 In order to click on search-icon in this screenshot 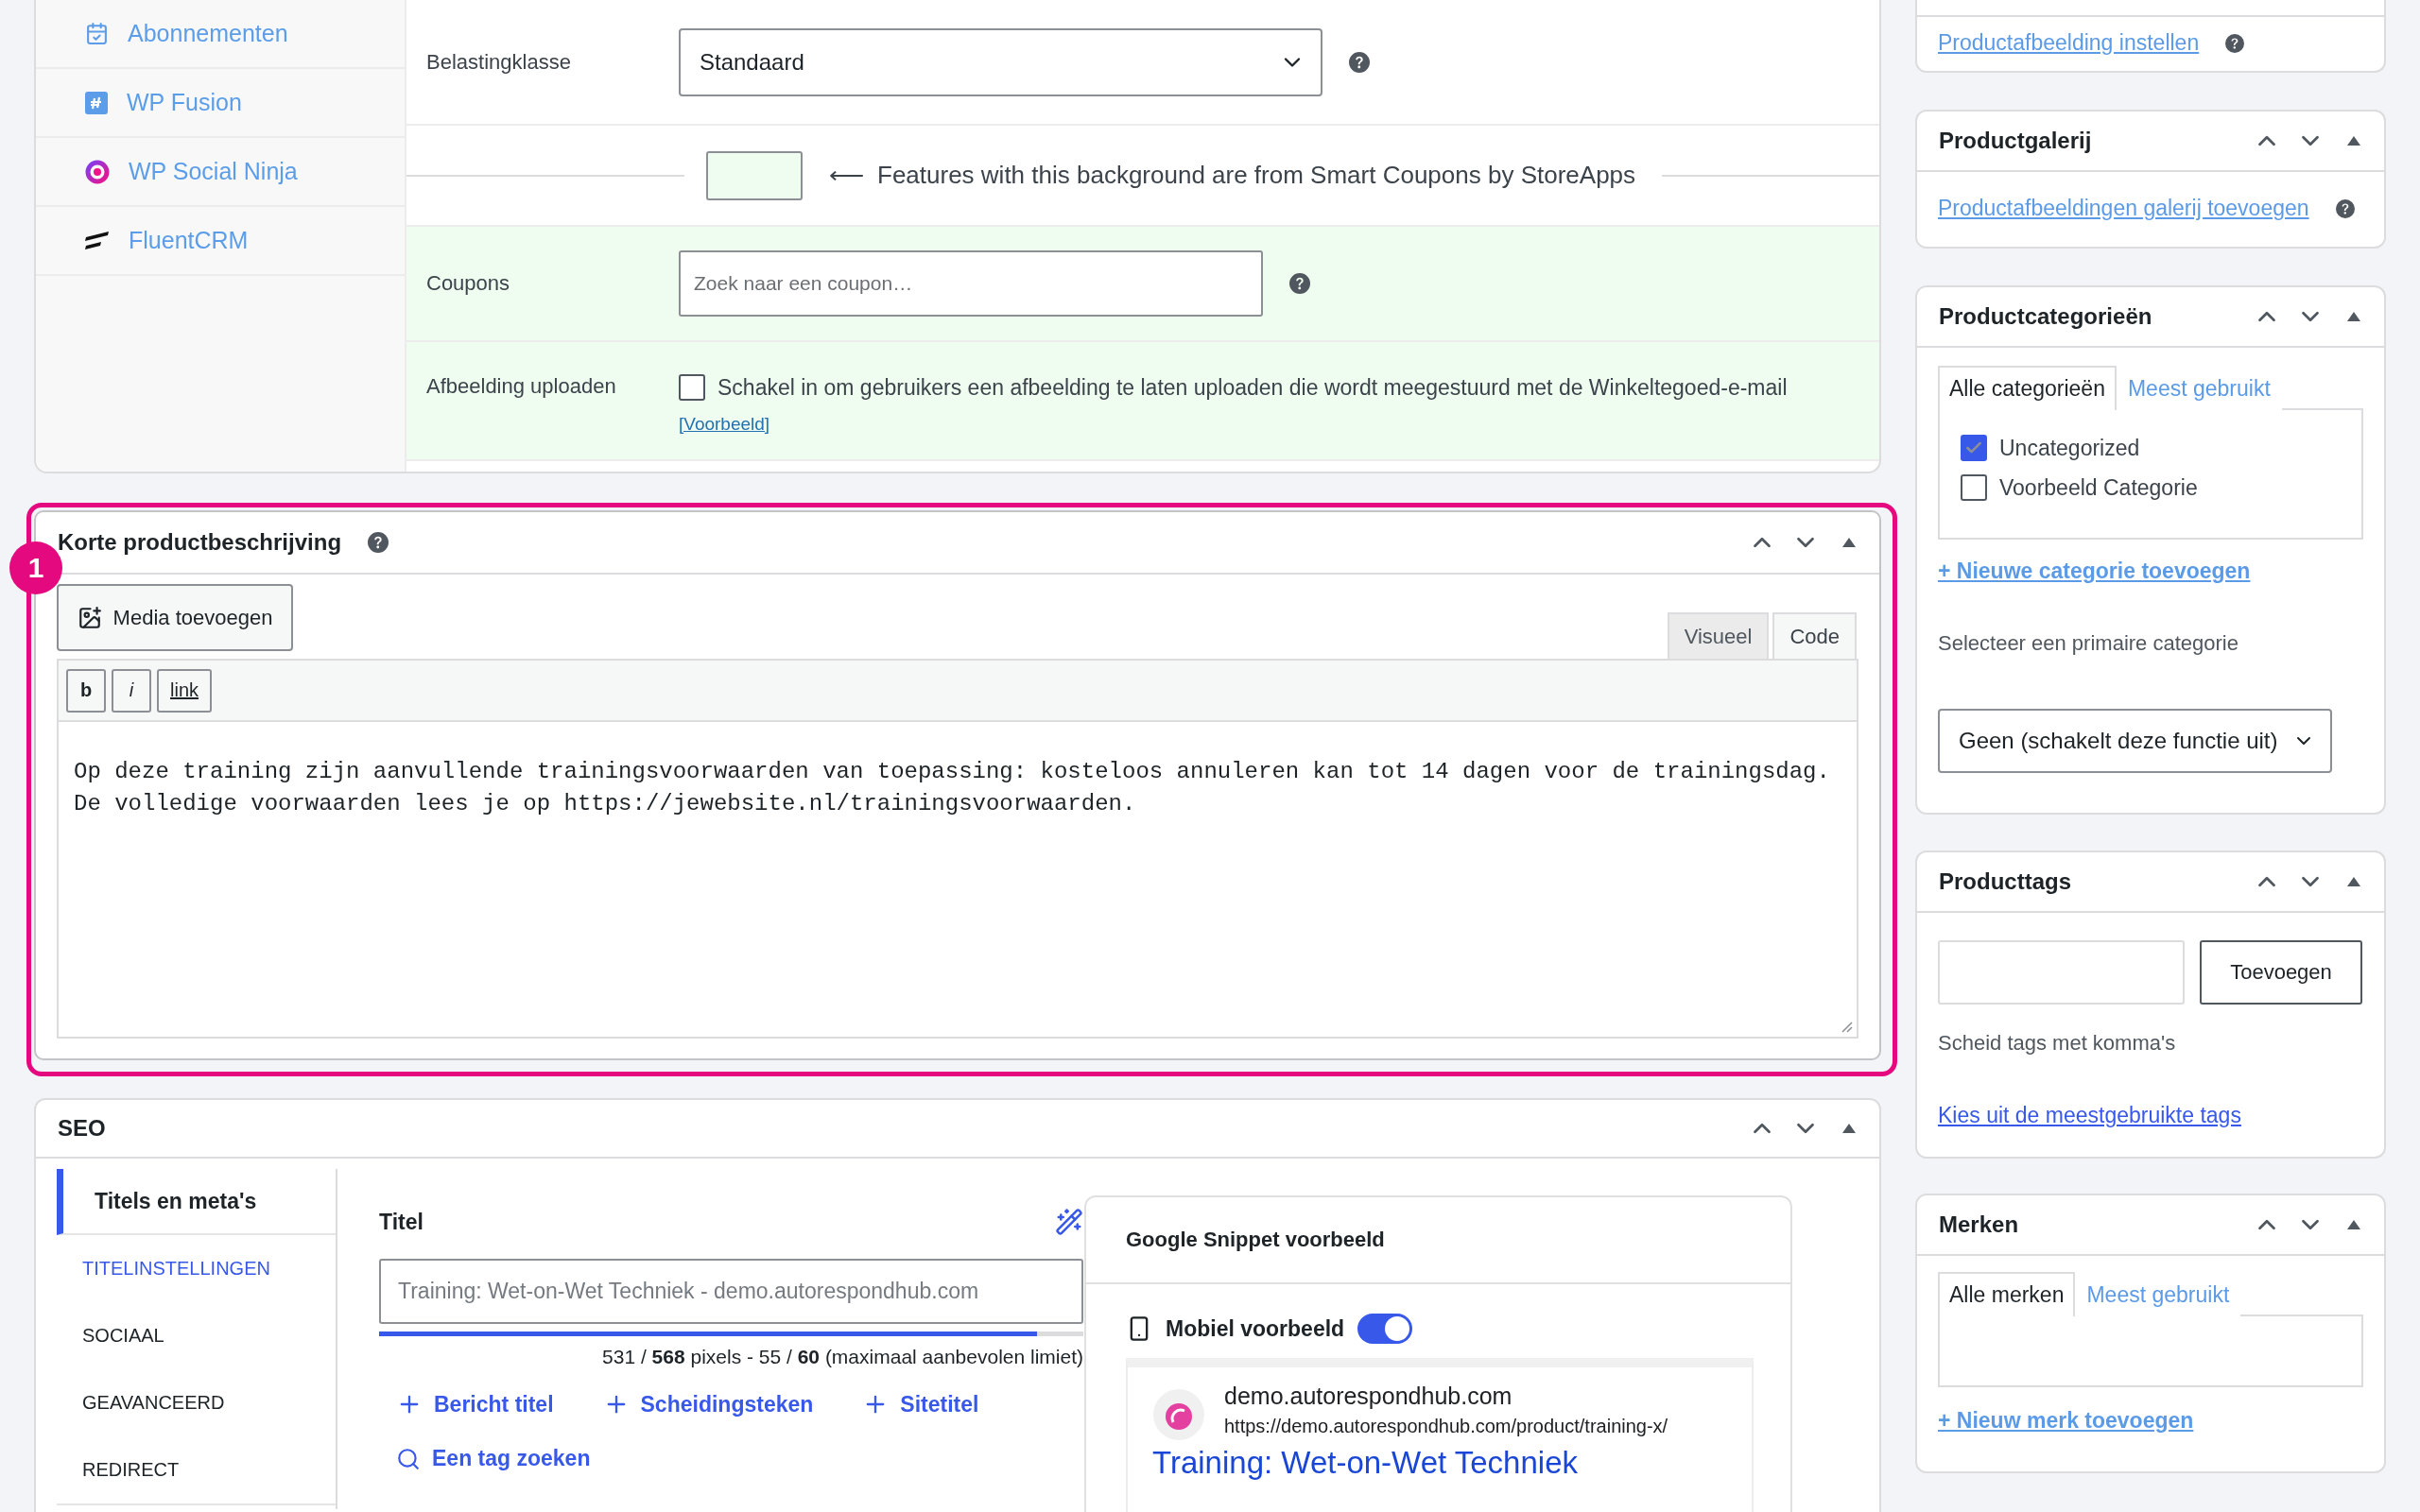, I will do `click(408, 1458)`.